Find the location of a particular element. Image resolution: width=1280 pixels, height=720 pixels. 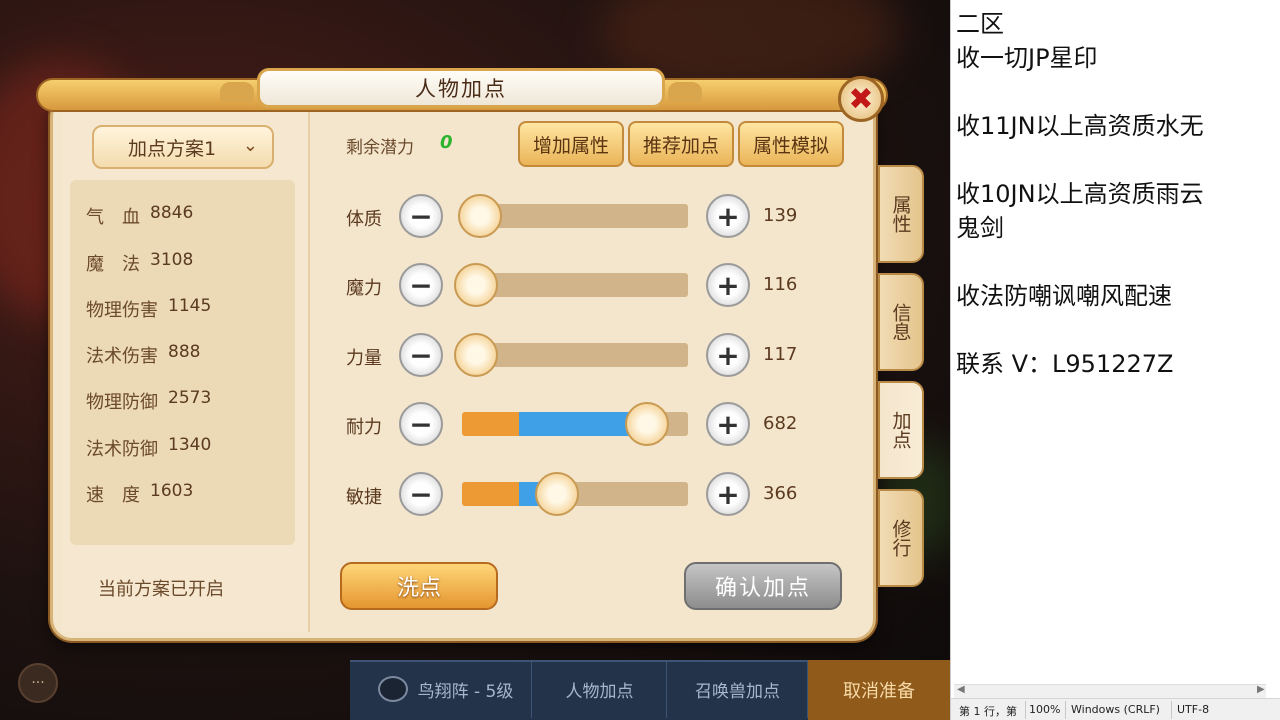

notepad-line: 鬼剑 is located at coordinates (980, 228).